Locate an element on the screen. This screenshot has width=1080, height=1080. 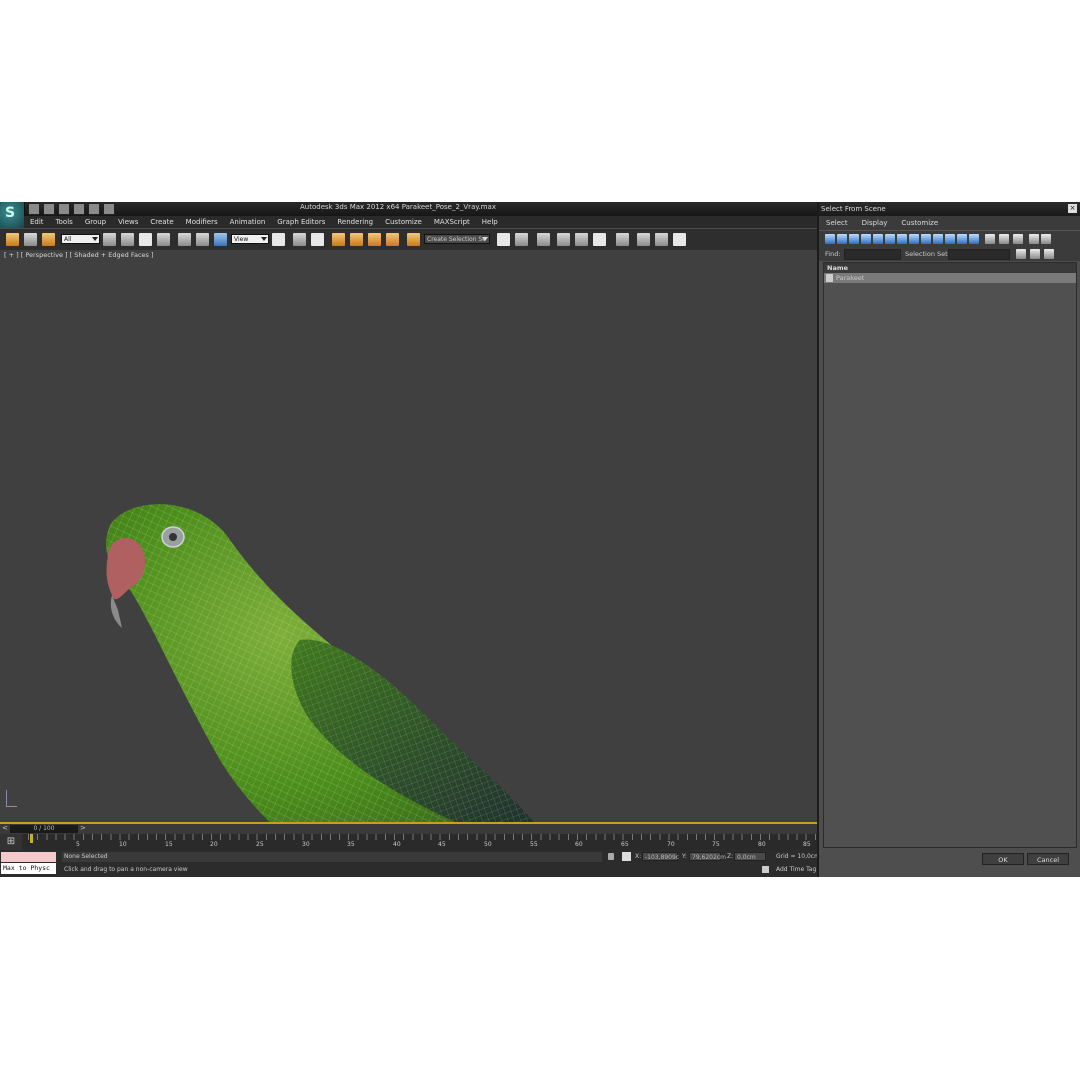
absolute-mode-icon is located at coordinates (626, 856).